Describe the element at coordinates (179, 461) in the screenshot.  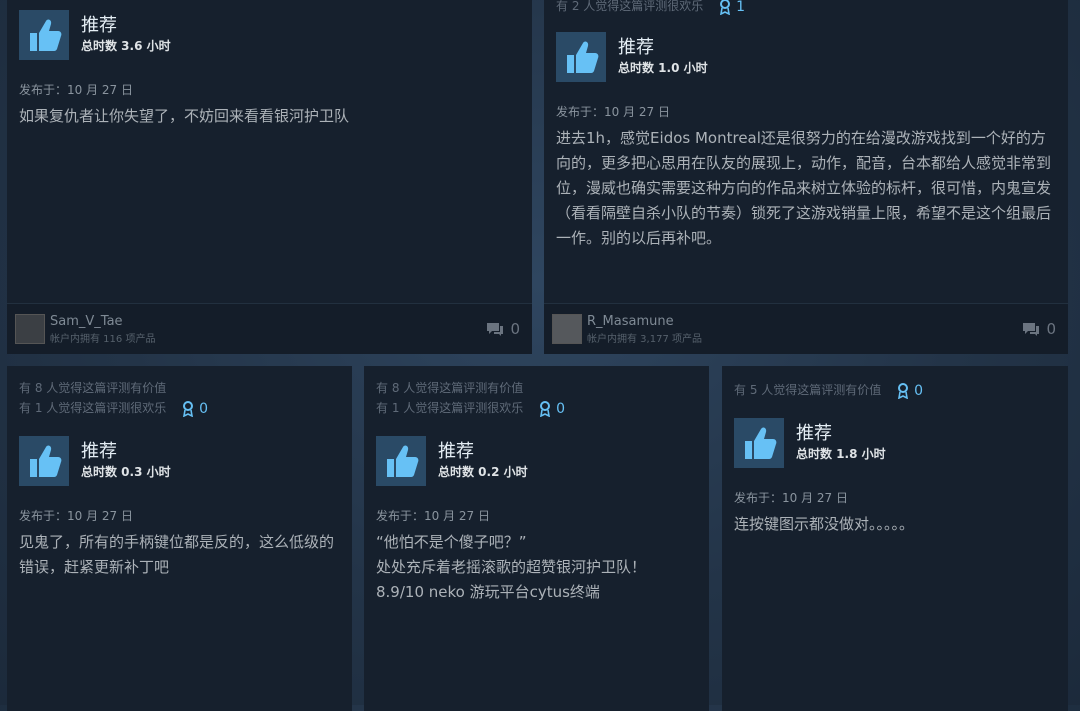
I see `recommendation-header: 推荐 总时数 0.3 小时` at that location.